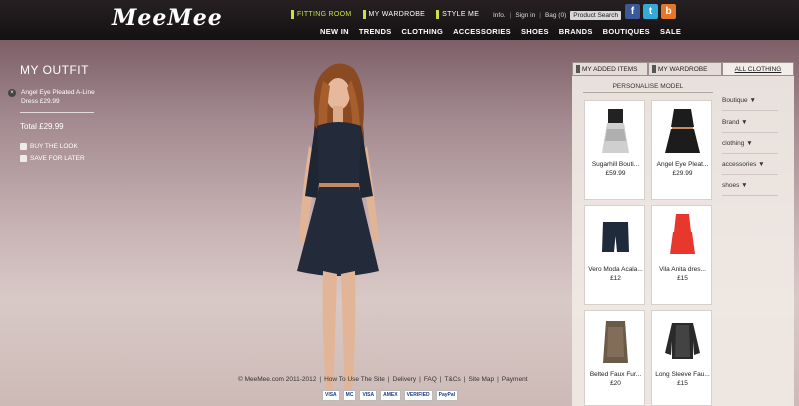  What do you see at coordinates (515, 379) in the screenshot?
I see `footer-payment-link: Payment` at bounding box center [515, 379].